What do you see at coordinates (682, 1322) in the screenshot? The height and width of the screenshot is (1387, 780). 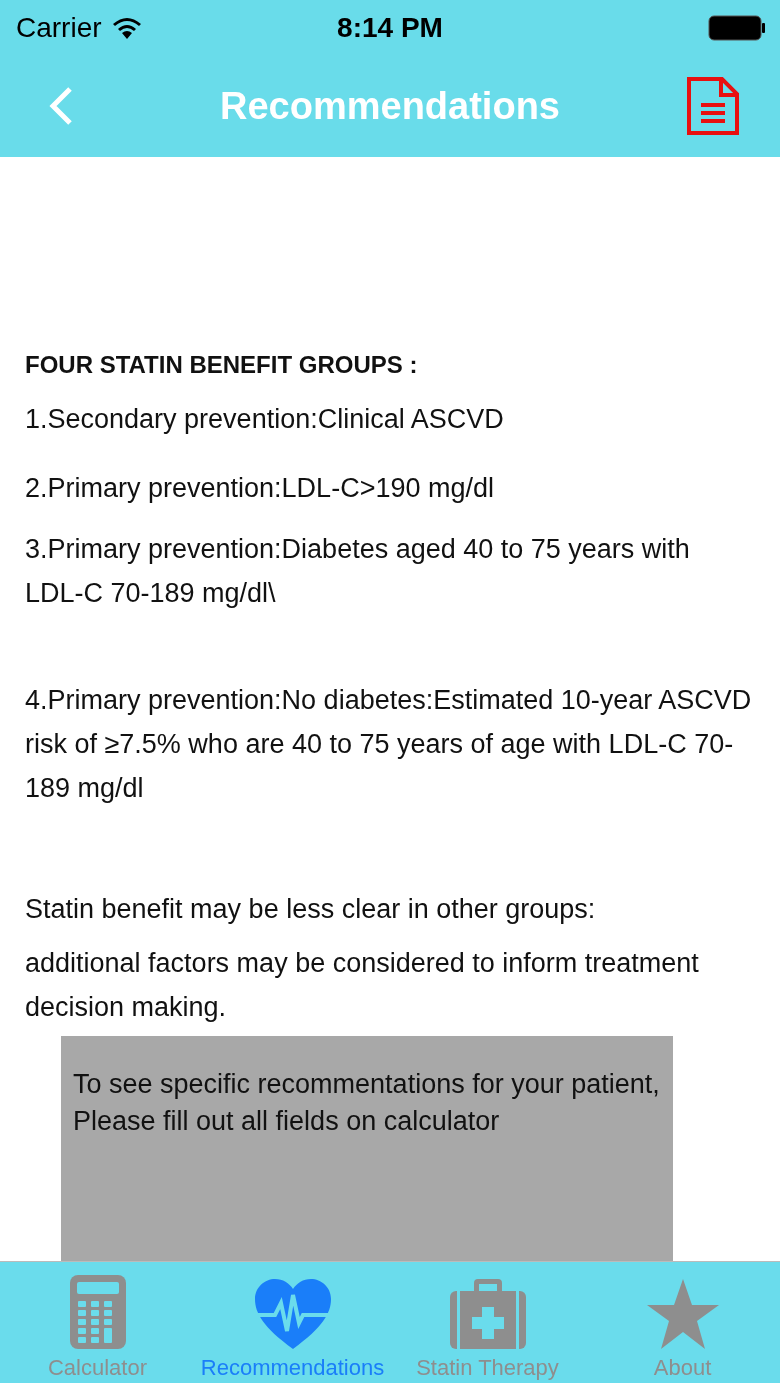 I see `tab-item: About` at bounding box center [682, 1322].